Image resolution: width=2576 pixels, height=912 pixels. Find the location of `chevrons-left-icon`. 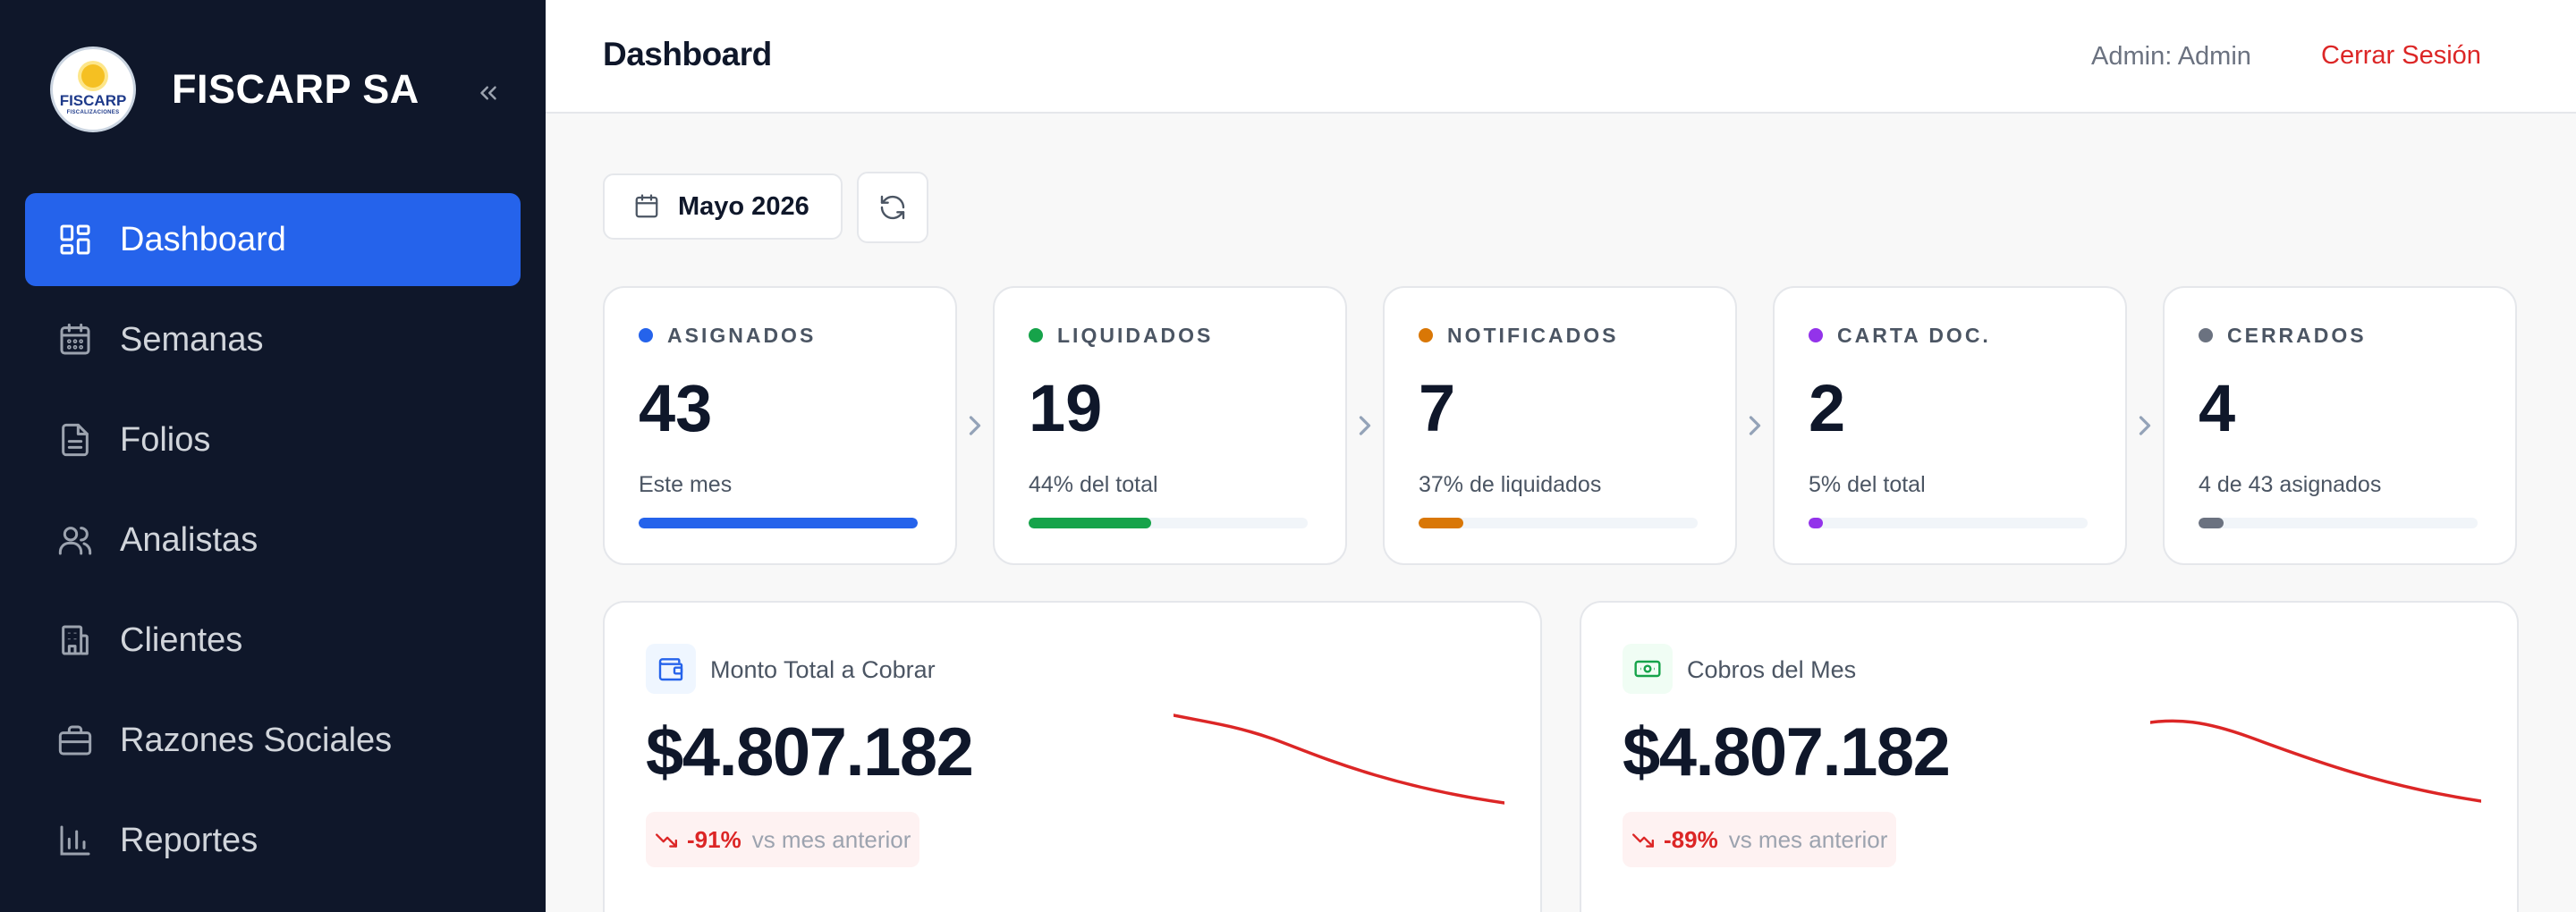

chevrons-left-icon is located at coordinates (488, 93).